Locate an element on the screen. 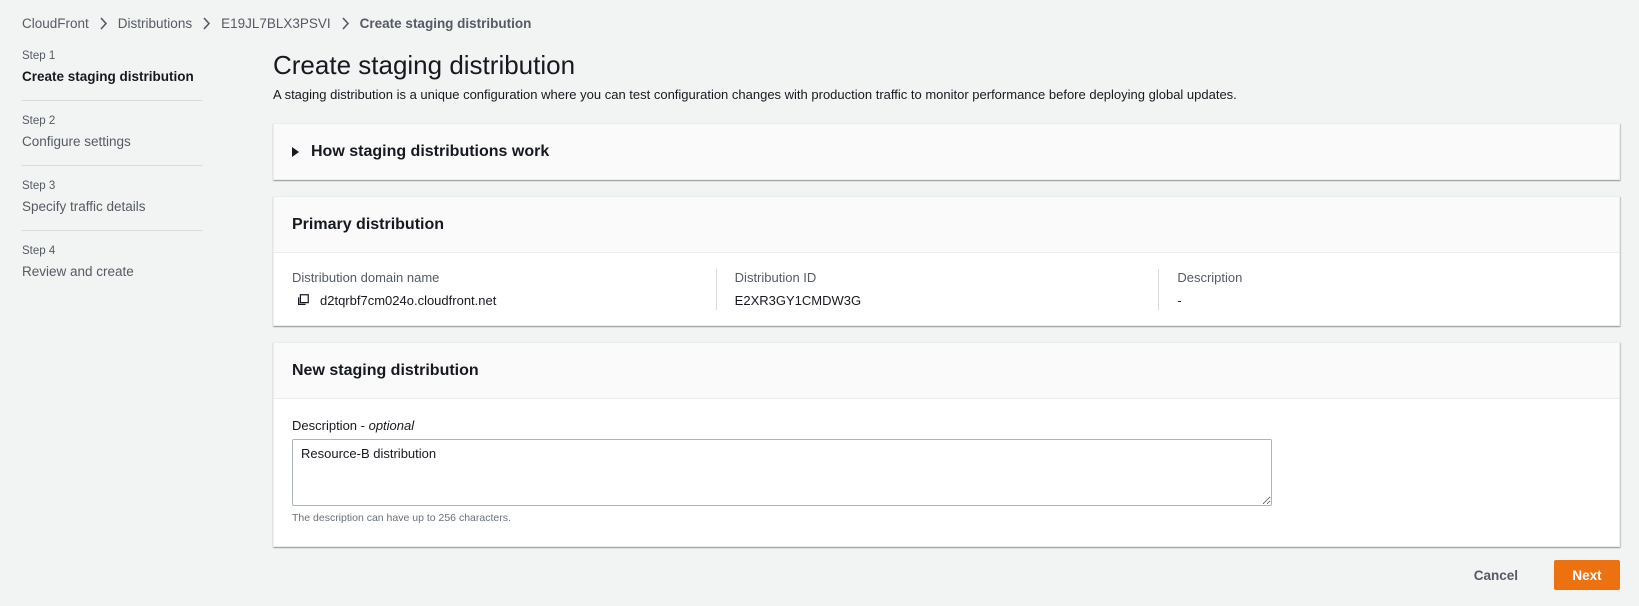 The image size is (1639, 606). next-button: Next is located at coordinates (1587, 575).